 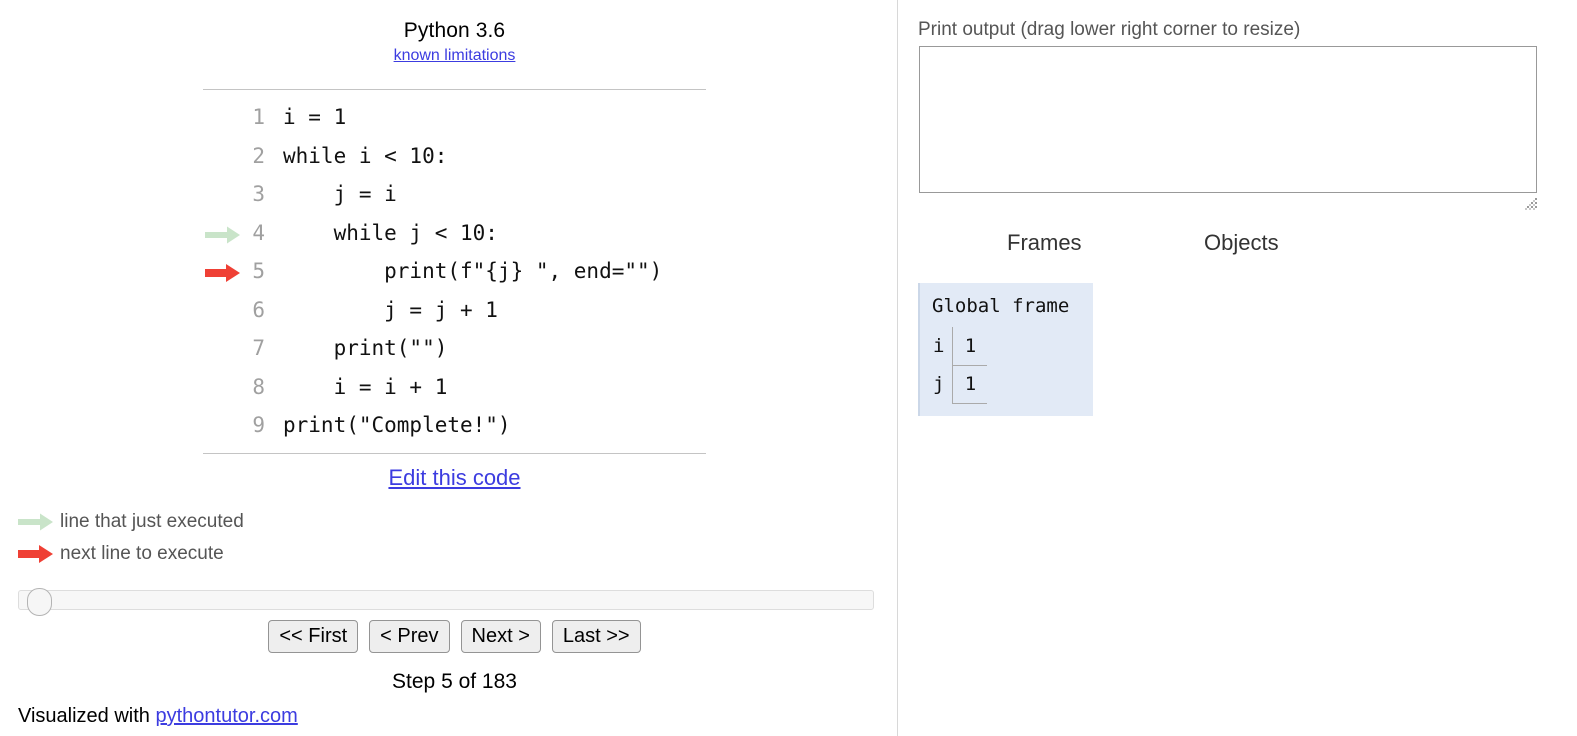 What do you see at coordinates (454, 348) in the screenshot?
I see `code-line: 7 print("")` at bounding box center [454, 348].